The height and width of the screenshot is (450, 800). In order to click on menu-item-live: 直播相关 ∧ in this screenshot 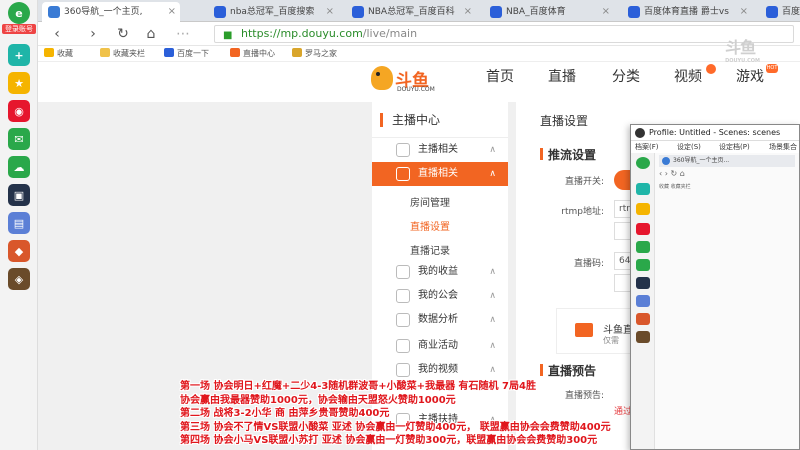, I will do `click(440, 174)`.